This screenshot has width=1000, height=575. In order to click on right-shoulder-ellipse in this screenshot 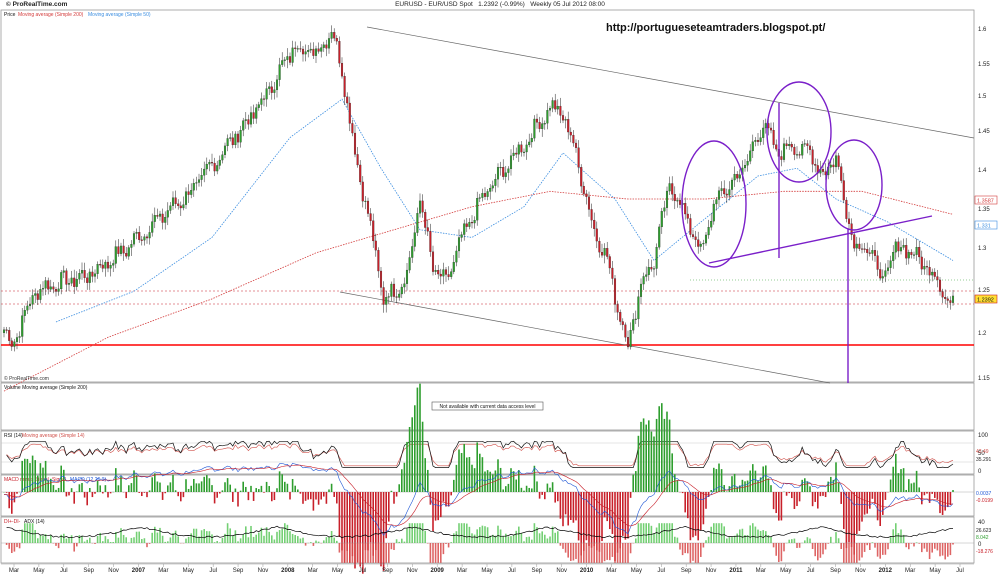, I will do `click(854, 185)`.